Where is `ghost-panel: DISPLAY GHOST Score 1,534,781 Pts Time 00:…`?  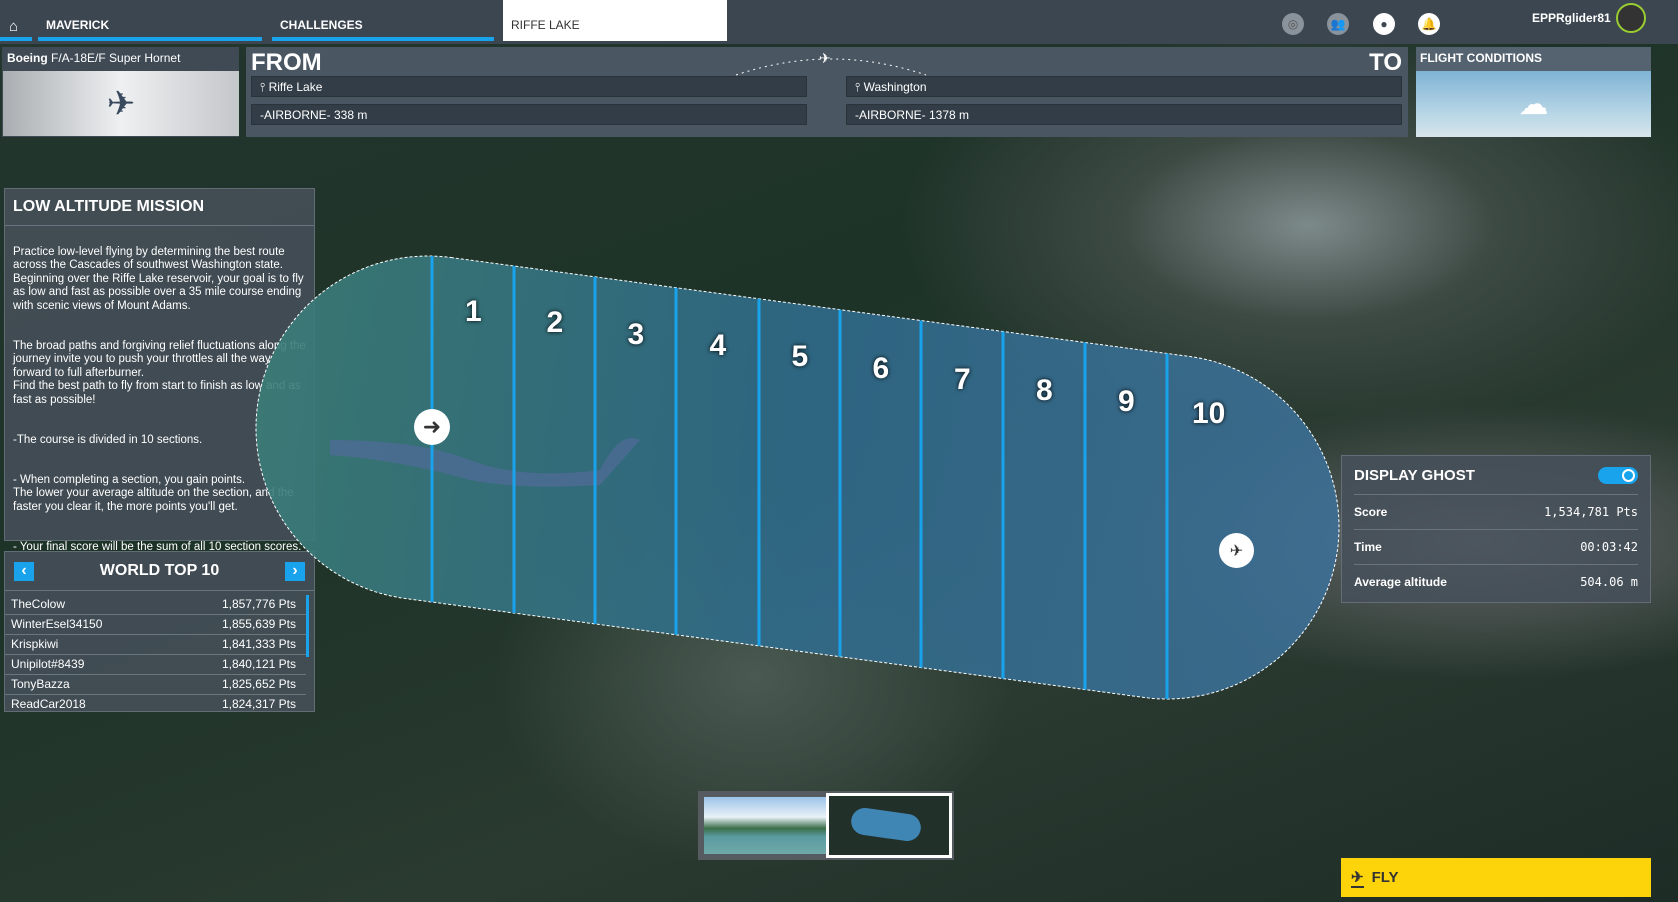 ghost-panel: DISPLAY GHOST Score 1,534,781 Pts Time 00:… is located at coordinates (1496, 529).